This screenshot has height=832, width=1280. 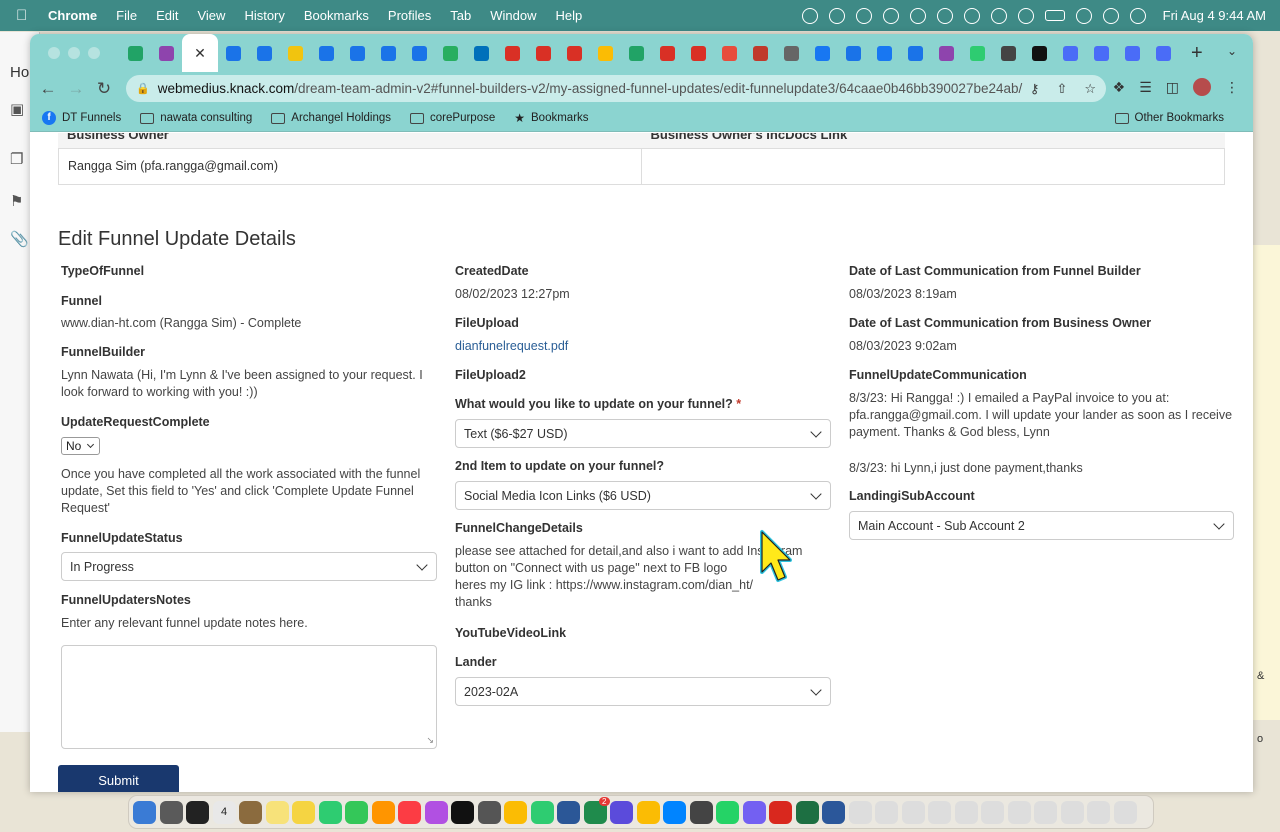 What do you see at coordinates (643, 495) in the screenshot?
I see `second-item-select: Social Media Icon Links ($6 USD)` at bounding box center [643, 495].